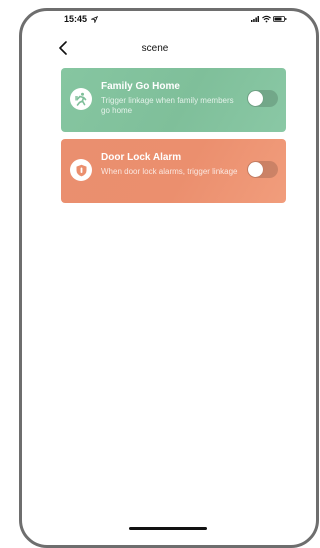 The image size is (320, 548). What do you see at coordinates (141, 157) in the screenshot?
I see `scene-title: Door Lock Alarm` at bounding box center [141, 157].